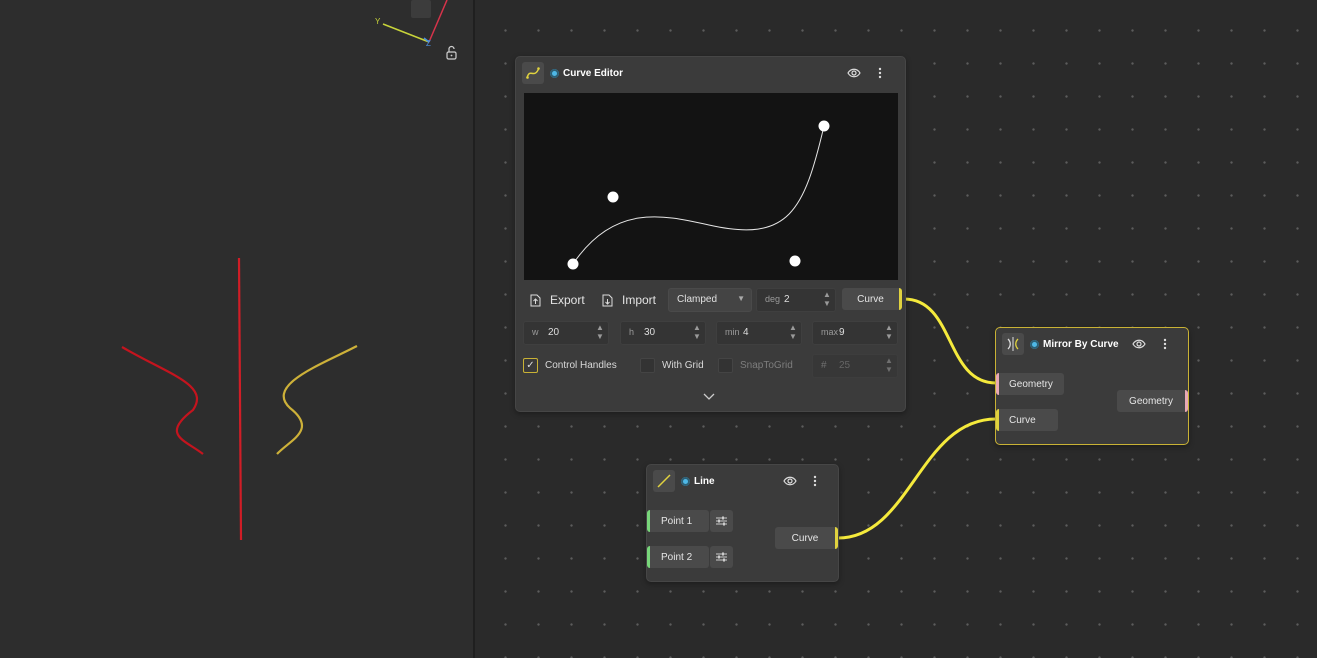 The height and width of the screenshot is (658, 1317). Describe the element at coordinates (766, 365) in the screenshot. I see `snap-to-grid-label: SnapToGrid` at that location.